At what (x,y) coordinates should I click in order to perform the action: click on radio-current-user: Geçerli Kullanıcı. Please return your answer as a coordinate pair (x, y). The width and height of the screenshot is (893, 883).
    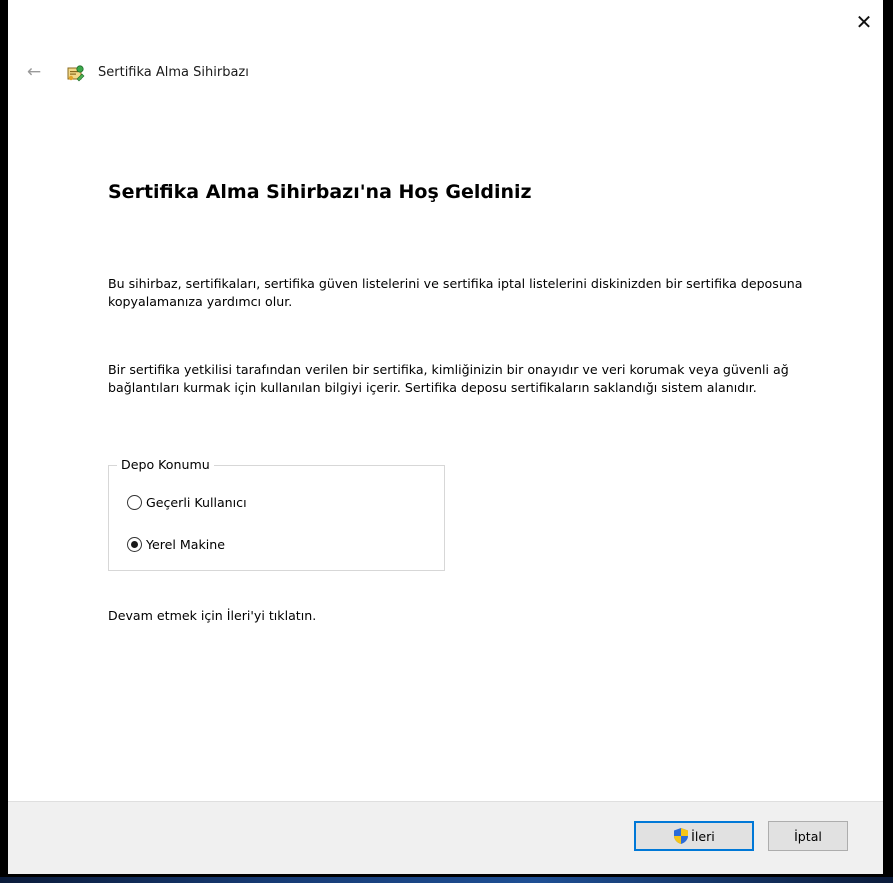
    Looking at the image, I should click on (187, 502).